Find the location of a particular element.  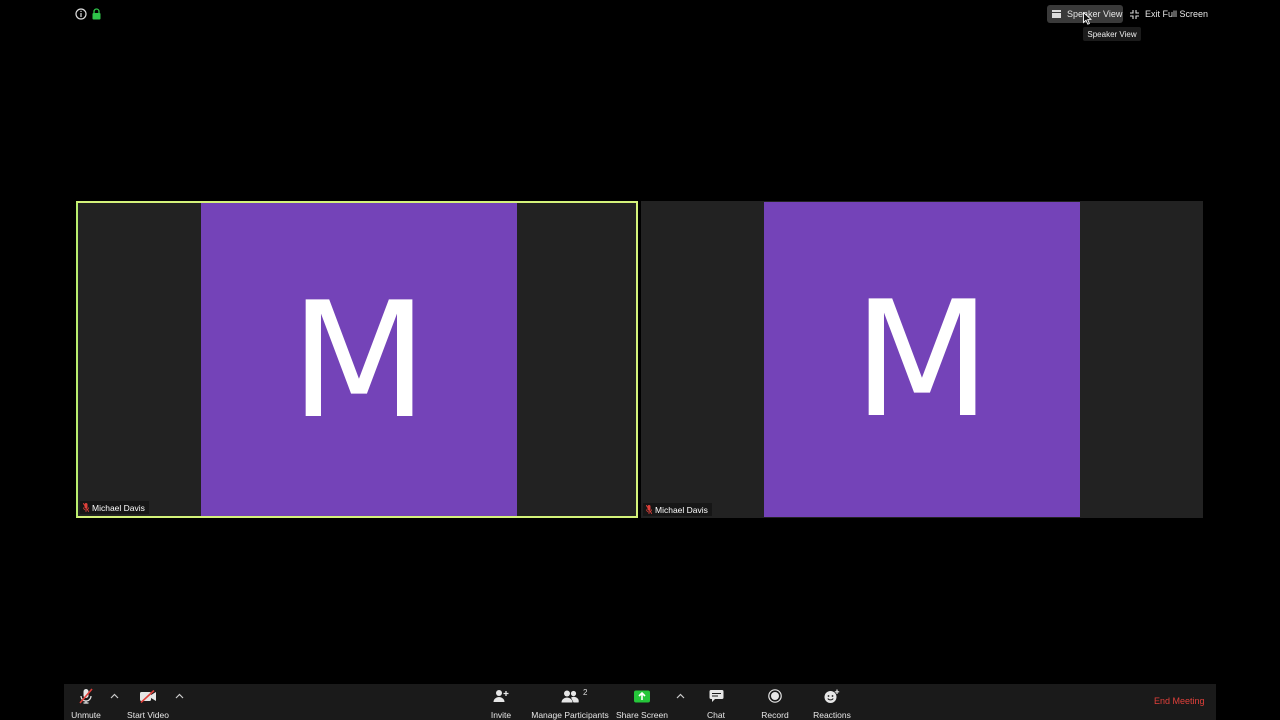

exit-full-screen-label: Exit Full Screen is located at coordinates (1177, 14).